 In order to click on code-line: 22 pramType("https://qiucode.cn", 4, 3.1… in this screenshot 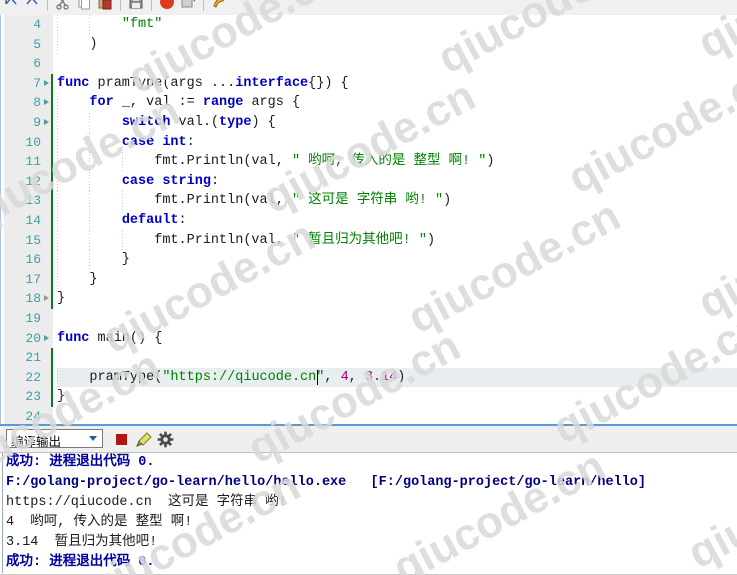, I will do `click(369, 377)`.